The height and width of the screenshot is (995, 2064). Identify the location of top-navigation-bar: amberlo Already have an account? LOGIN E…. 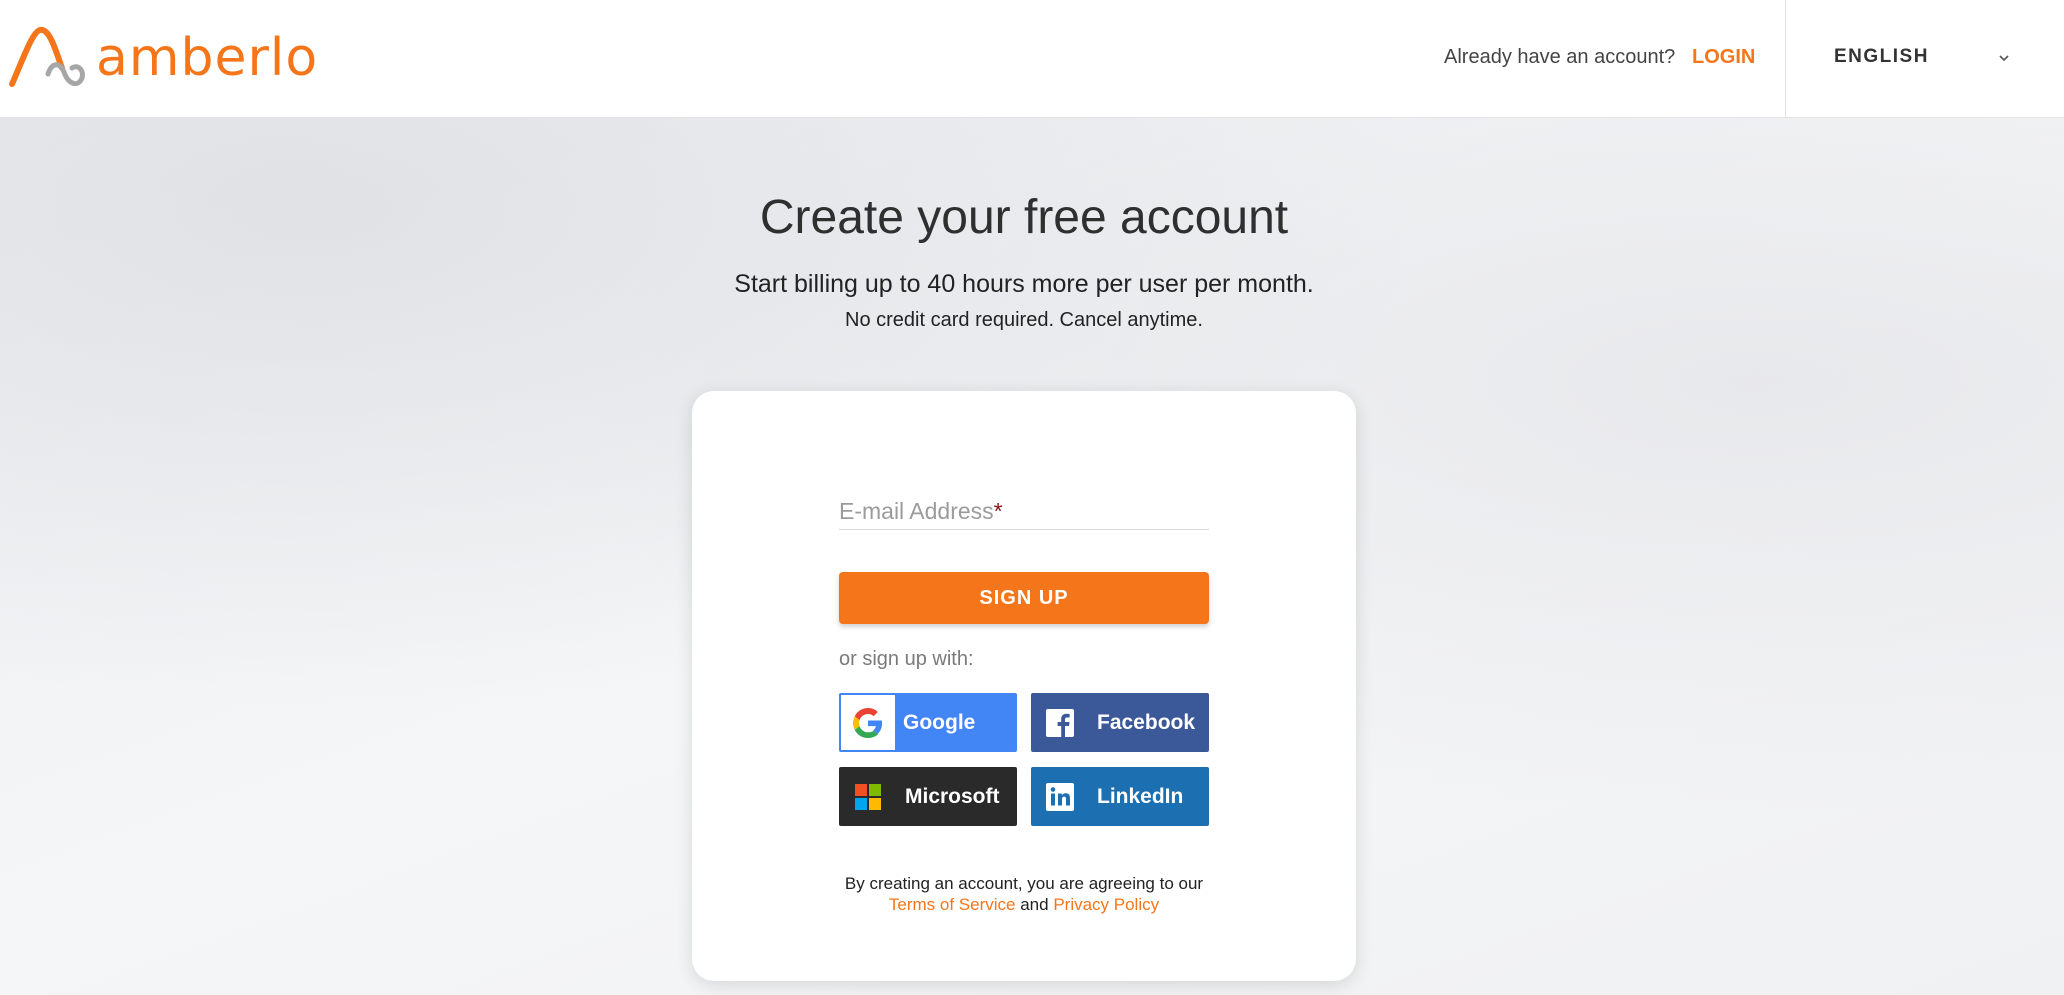
(1032, 59).